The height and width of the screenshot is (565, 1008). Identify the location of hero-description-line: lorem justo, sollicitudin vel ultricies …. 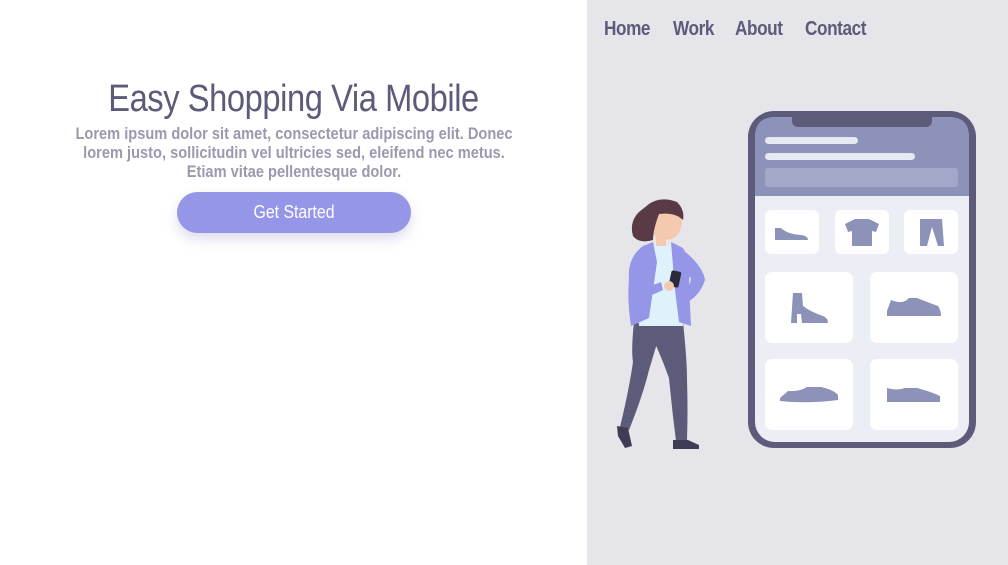
(293, 152).